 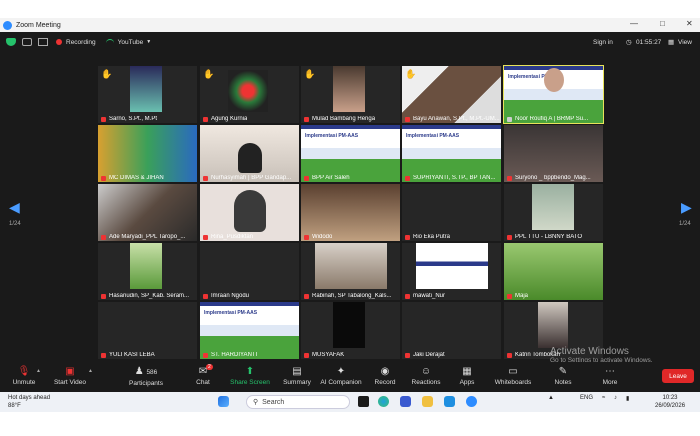 I want to click on security-shield-icon, so click(x=11, y=42).